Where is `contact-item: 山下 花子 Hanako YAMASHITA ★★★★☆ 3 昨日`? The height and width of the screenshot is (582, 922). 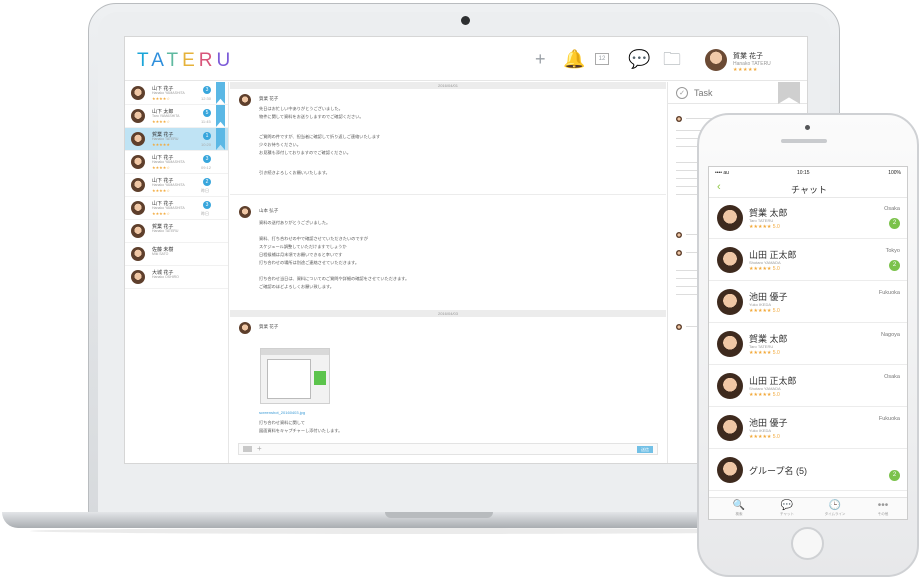 contact-item: 山下 花子 Hanako YAMASHITA ★★★★☆ 3 昨日 is located at coordinates (176, 208).